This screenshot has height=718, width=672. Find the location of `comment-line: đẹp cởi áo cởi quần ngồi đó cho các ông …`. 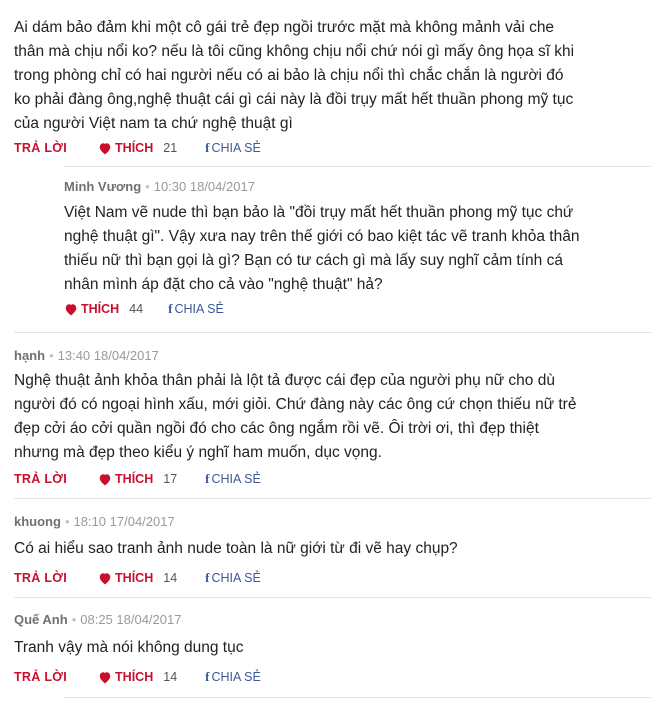

comment-line: đẹp cởi áo cởi quần ngồi đó cho các ông … is located at coordinates (276, 428).